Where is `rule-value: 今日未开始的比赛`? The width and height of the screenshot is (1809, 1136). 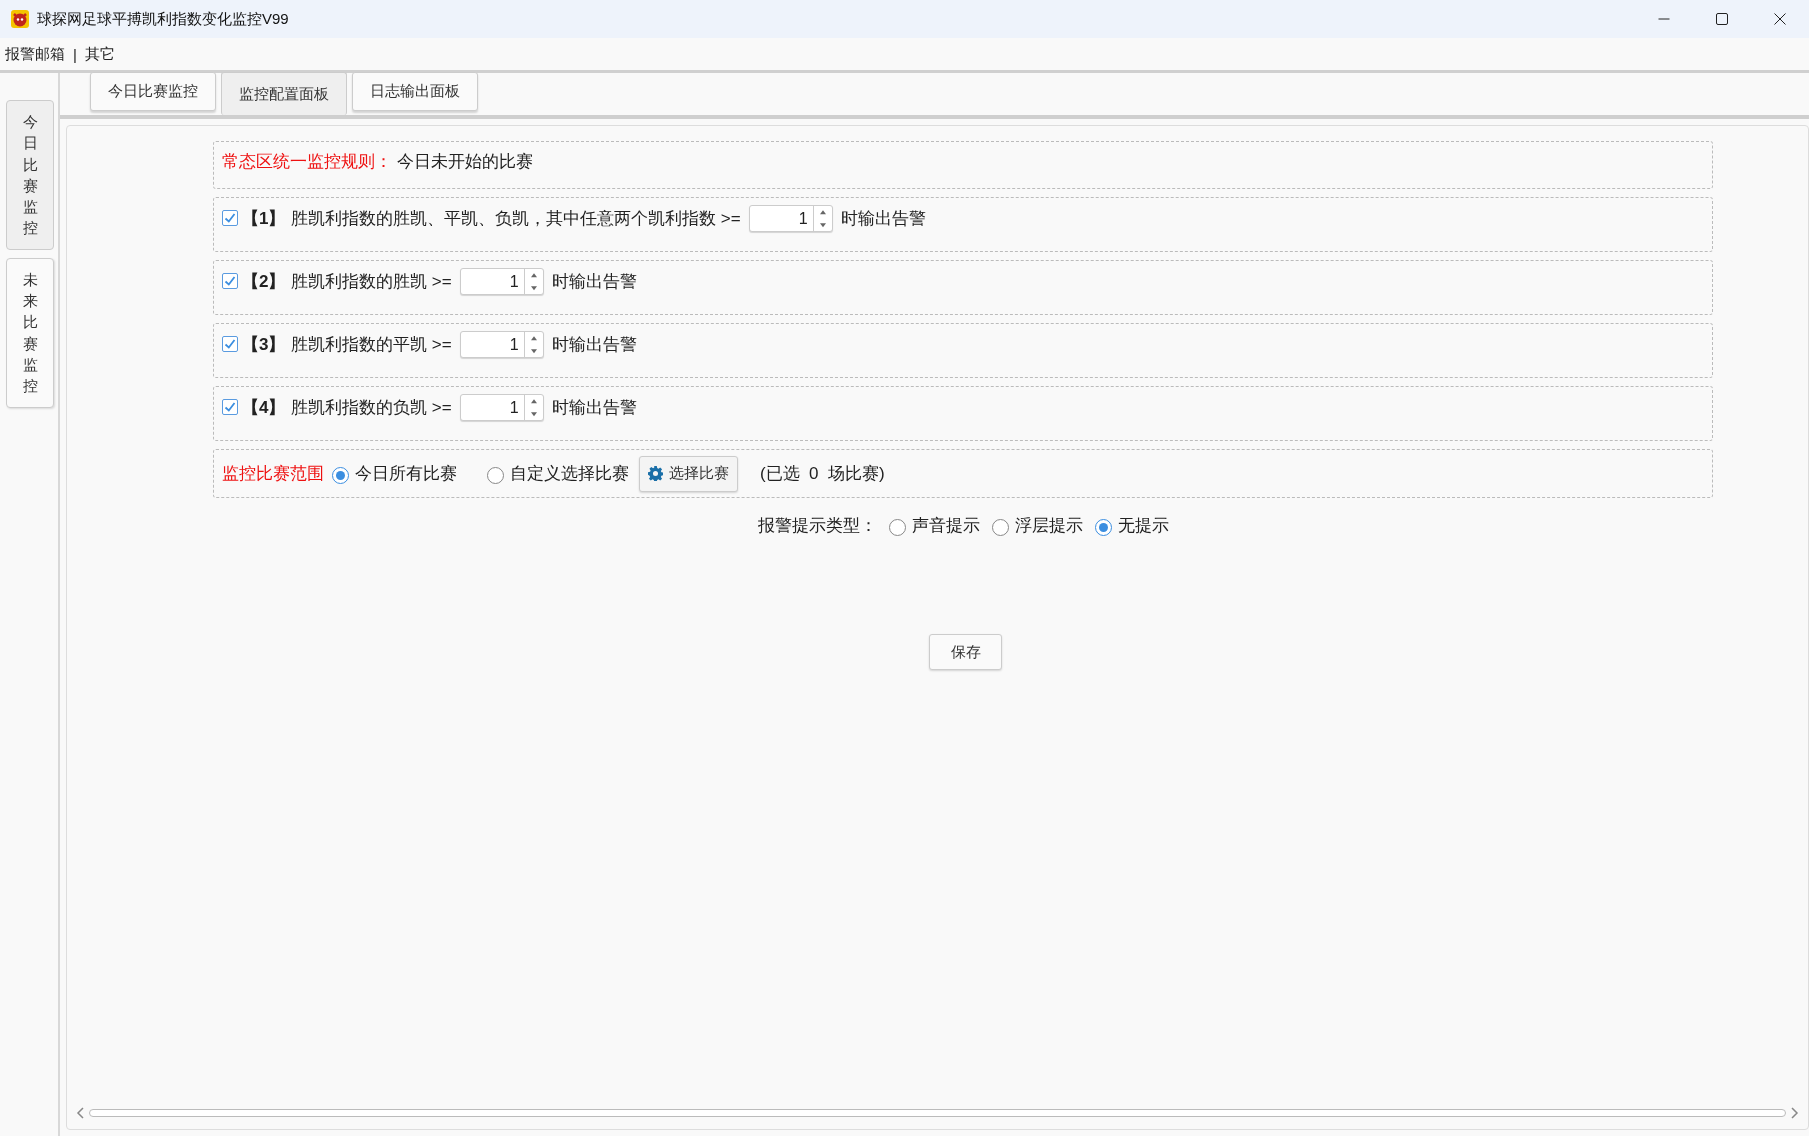 rule-value: 今日未开始的比赛 is located at coordinates (465, 162).